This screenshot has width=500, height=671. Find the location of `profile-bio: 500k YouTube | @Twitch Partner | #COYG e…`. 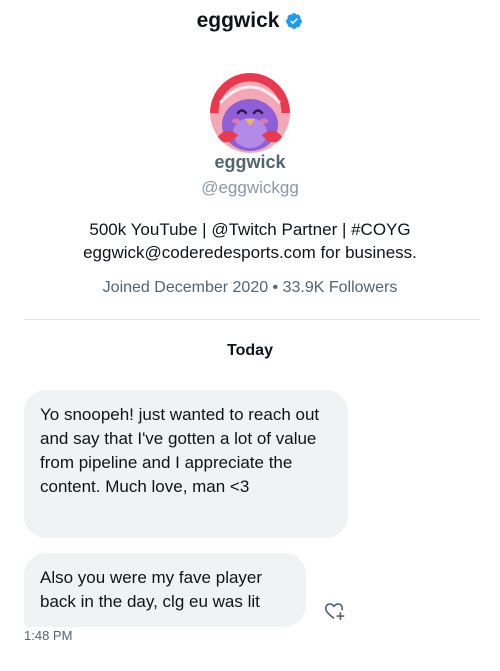

profile-bio: 500k YouTube | @Twitch Partner | #COYG e… is located at coordinates (250, 241).